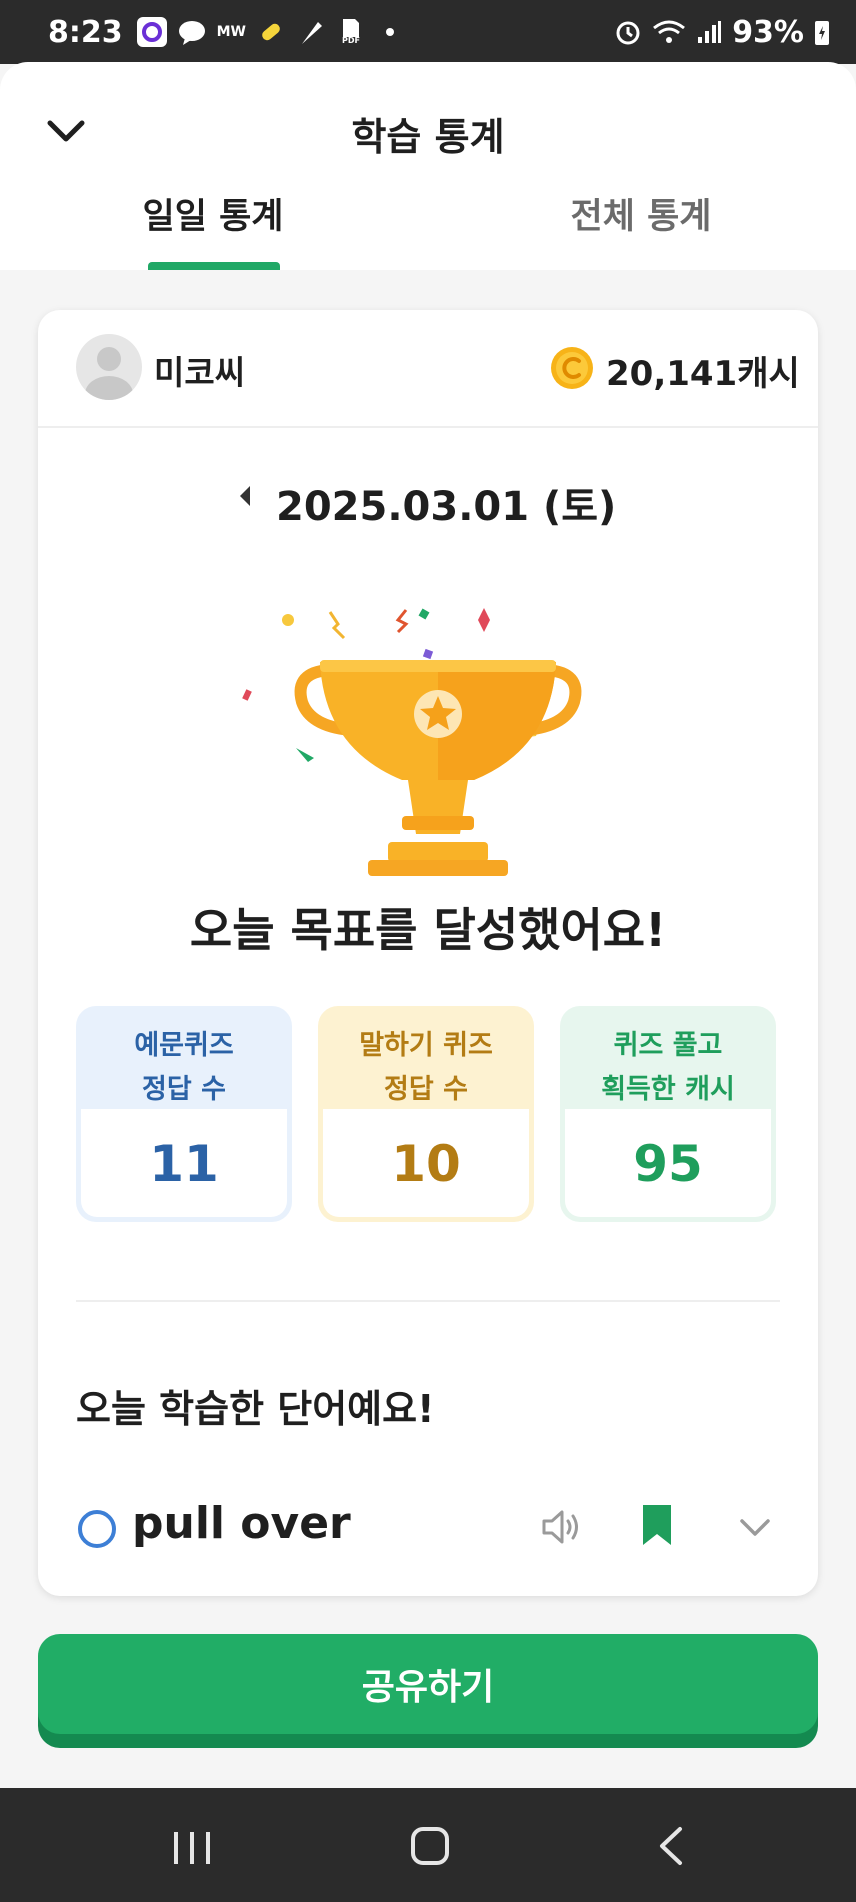 The height and width of the screenshot is (1902, 856). Describe the element at coordinates (428, 1684) in the screenshot. I see `share-button: 공유하기` at that location.